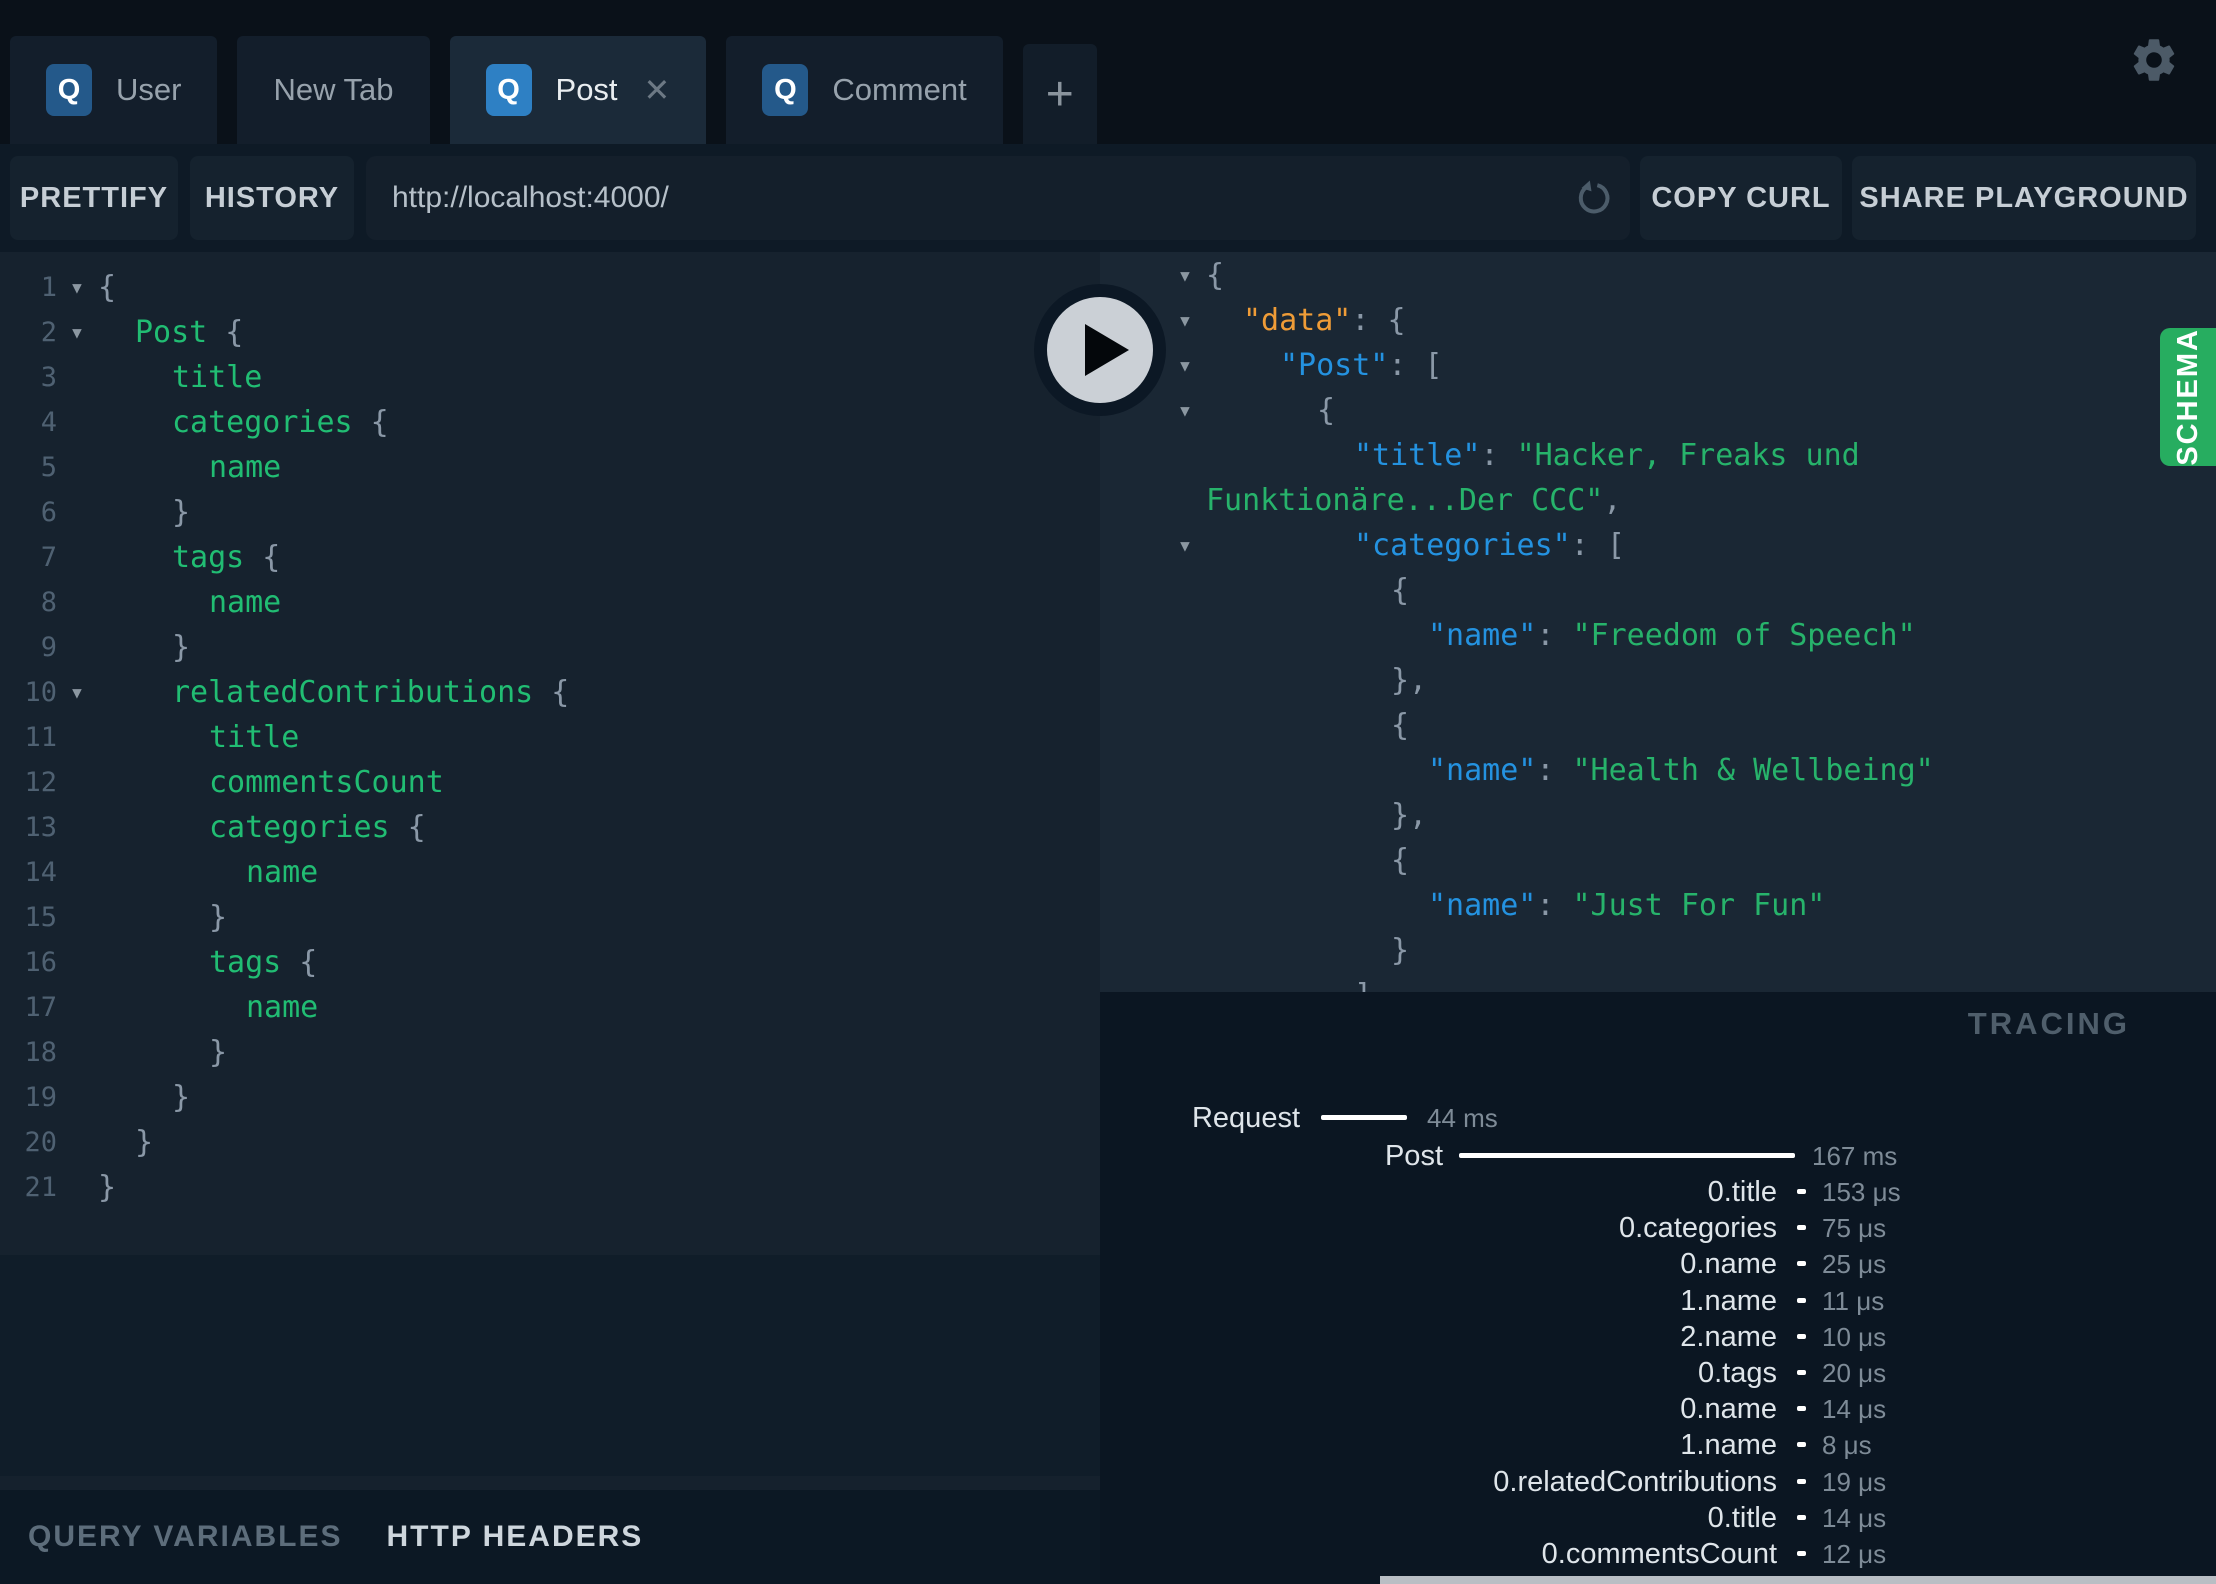 This screenshot has height=1584, width=2216. I want to click on token: relatedContributions, so click(353, 692).